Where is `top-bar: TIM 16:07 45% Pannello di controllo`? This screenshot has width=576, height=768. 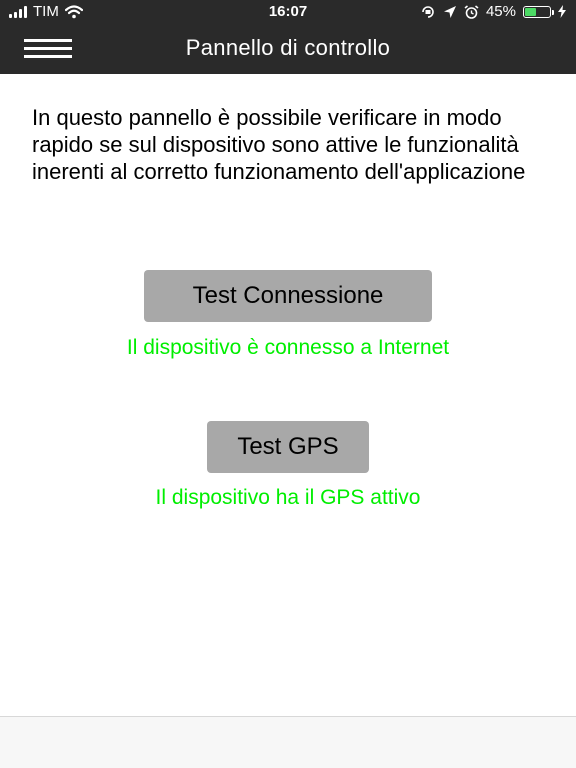
top-bar: TIM 16:07 45% Pannello di controllo is located at coordinates (288, 37).